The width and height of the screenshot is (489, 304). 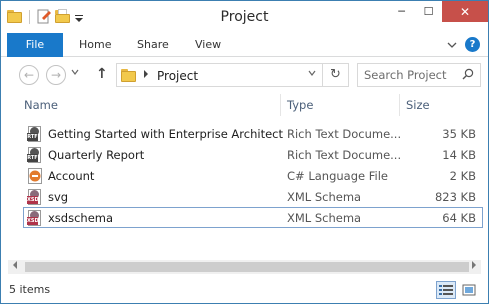 What do you see at coordinates (253, 175) in the screenshot?
I see `file-row: Account C# Language File 2 KB` at bounding box center [253, 175].